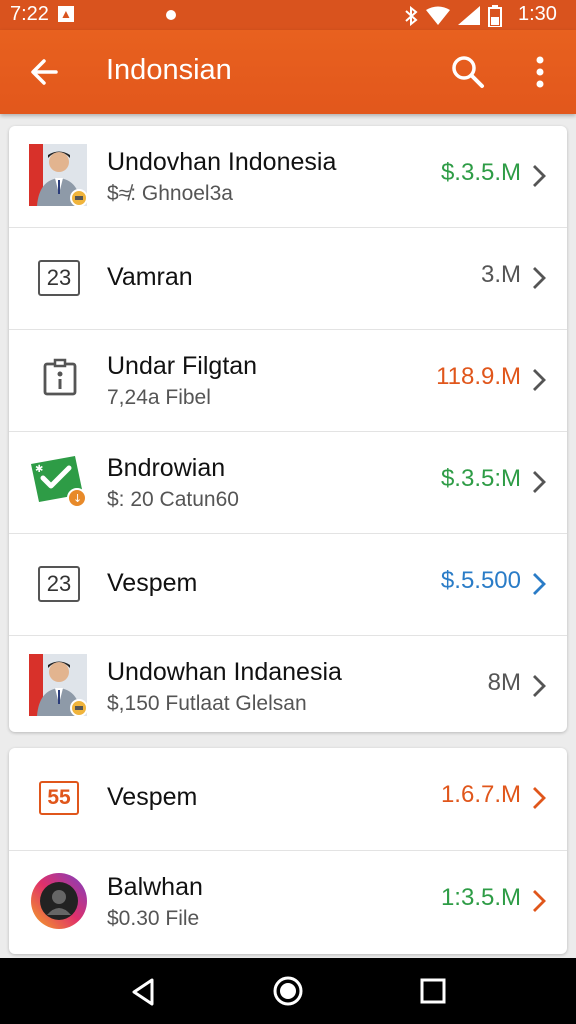  I want to click on app-bar: Indonsian, so click(288, 72).